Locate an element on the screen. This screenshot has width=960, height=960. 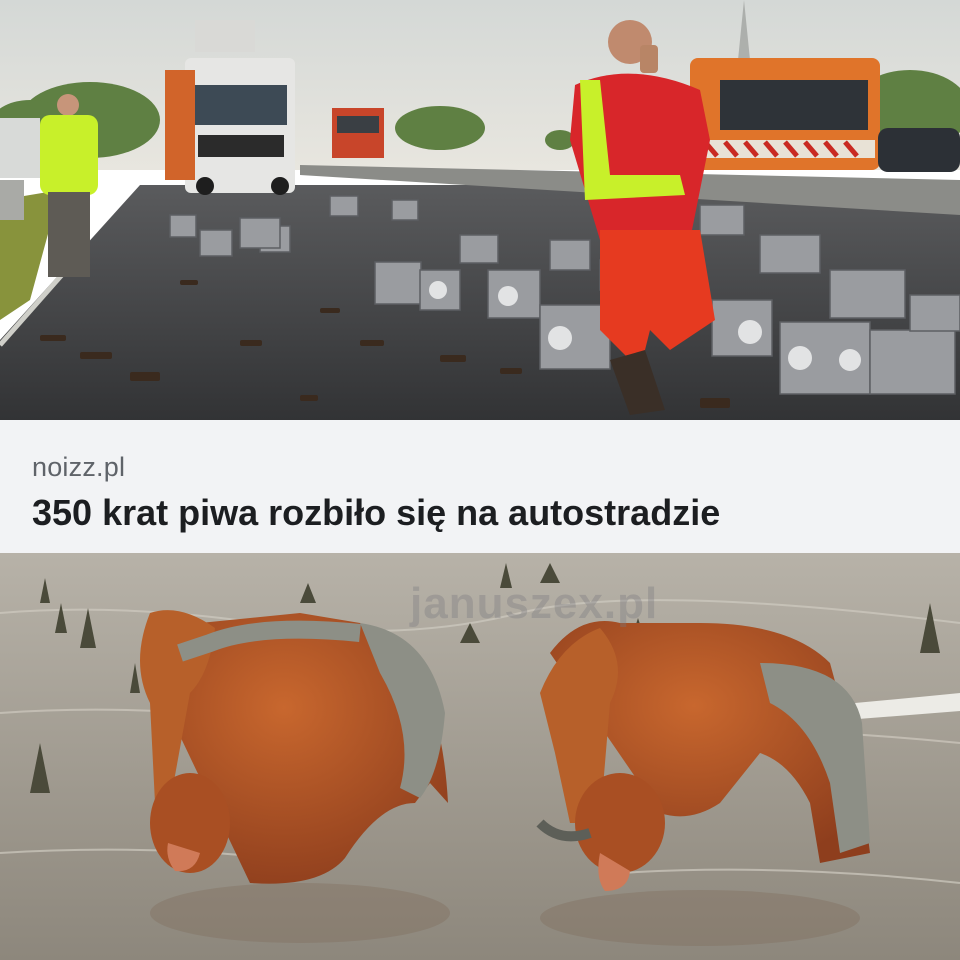
source-domain: noizz.pl is located at coordinates (79, 467).